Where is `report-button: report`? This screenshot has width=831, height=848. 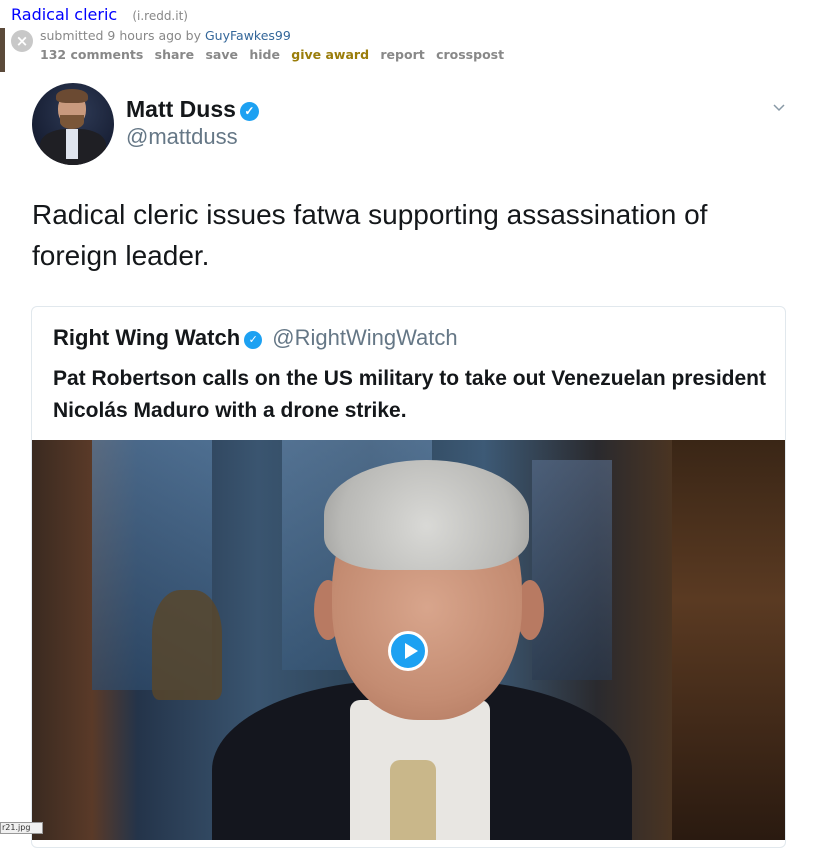
report-button: report is located at coordinates (402, 54).